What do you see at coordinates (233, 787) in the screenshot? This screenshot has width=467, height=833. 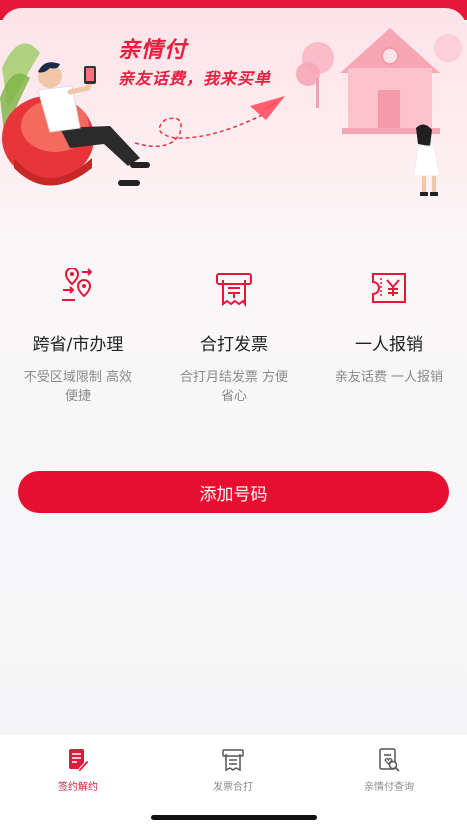 I see `tab-label: 发票合打` at bounding box center [233, 787].